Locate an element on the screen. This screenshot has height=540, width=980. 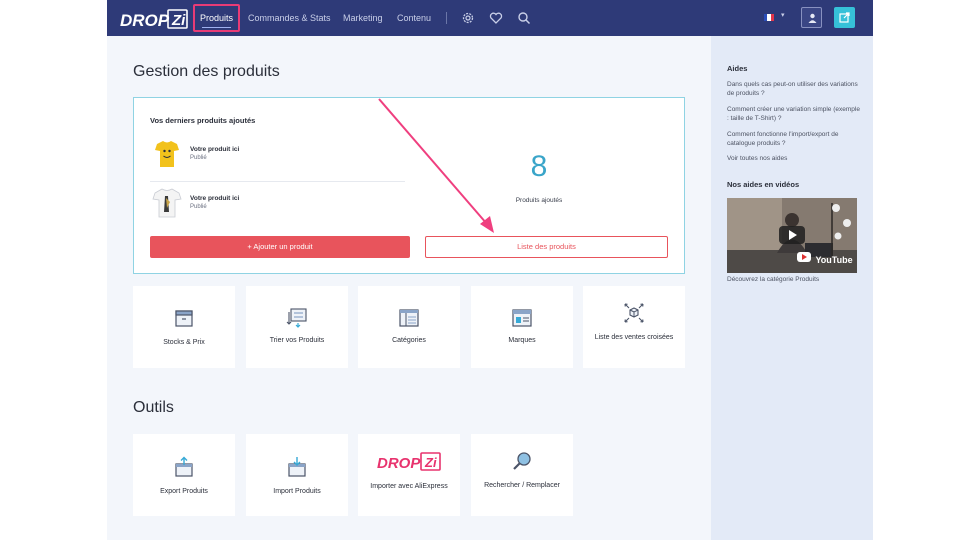
tile-import-produits: Import Produits is located at coordinates (297, 475).